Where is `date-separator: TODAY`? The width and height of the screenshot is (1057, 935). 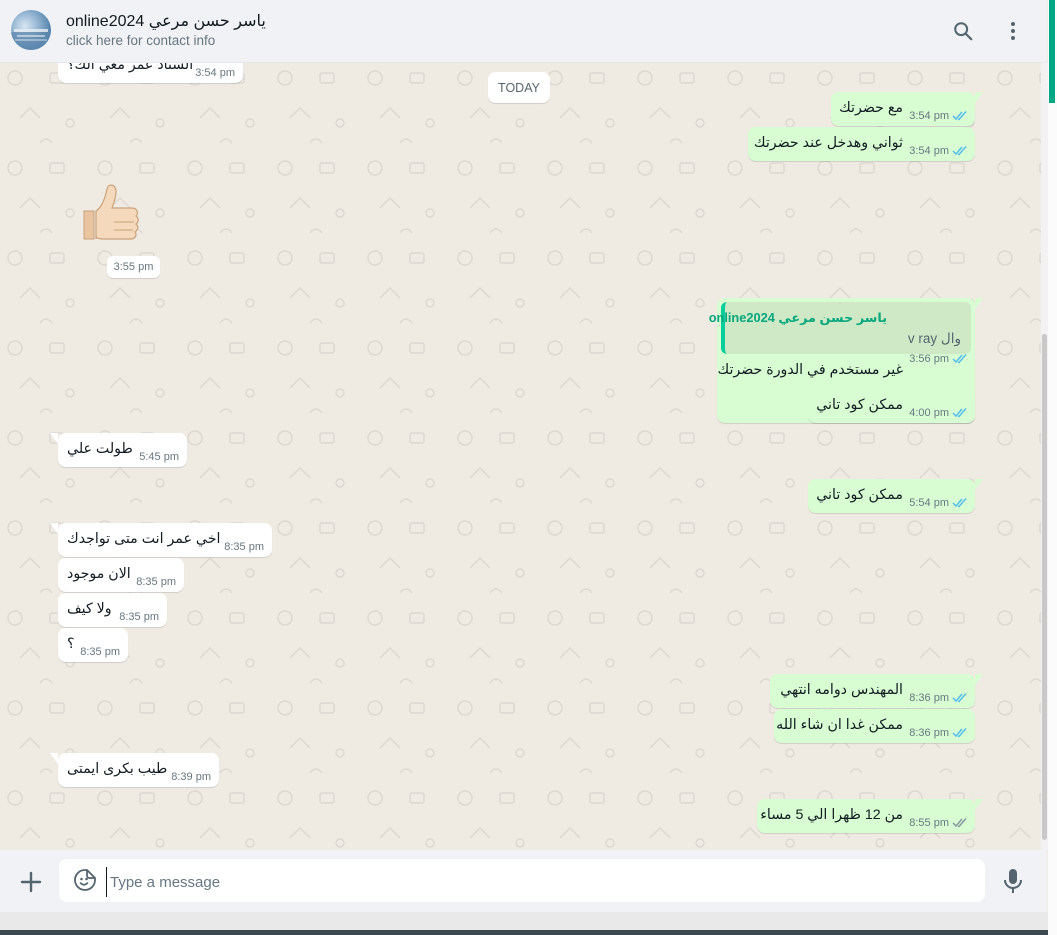 date-separator: TODAY is located at coordinates (519, 87).